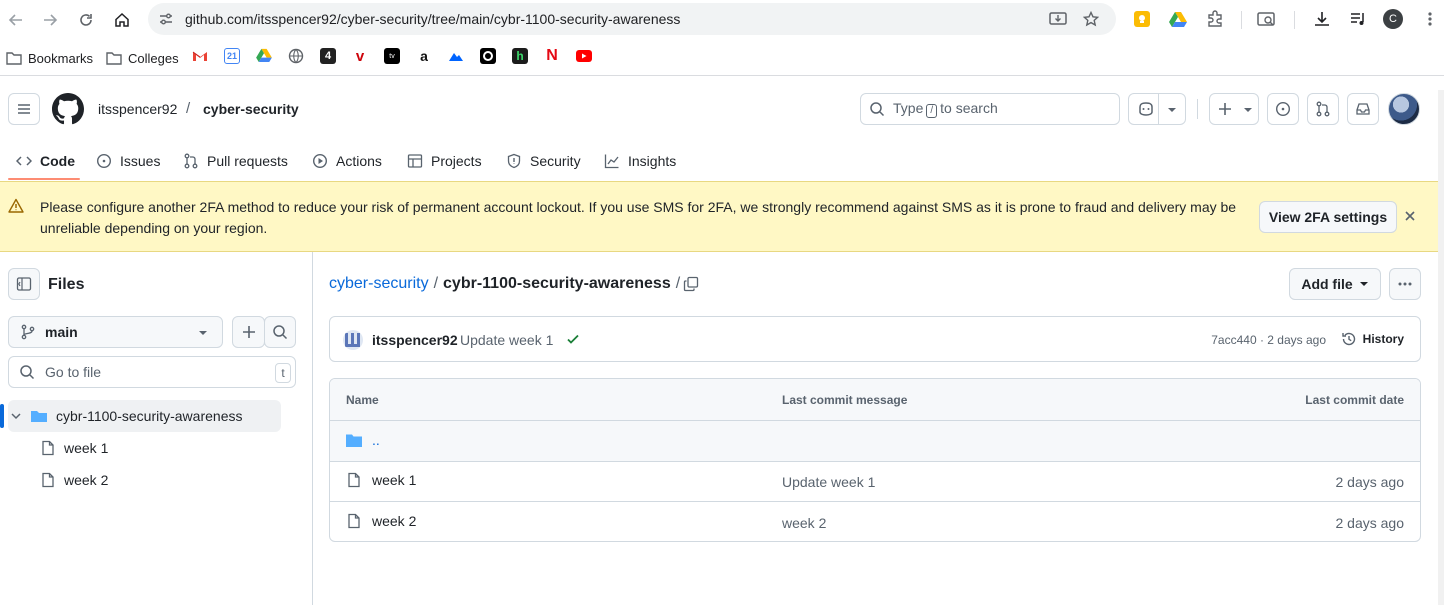 Image resolution: width=1444 pixels, height=605 pixels. What do you see at coordinates (1215, 19) in the screenshot?
I see `extensions-puzzle-icon` at bounding box center [1215, 19].